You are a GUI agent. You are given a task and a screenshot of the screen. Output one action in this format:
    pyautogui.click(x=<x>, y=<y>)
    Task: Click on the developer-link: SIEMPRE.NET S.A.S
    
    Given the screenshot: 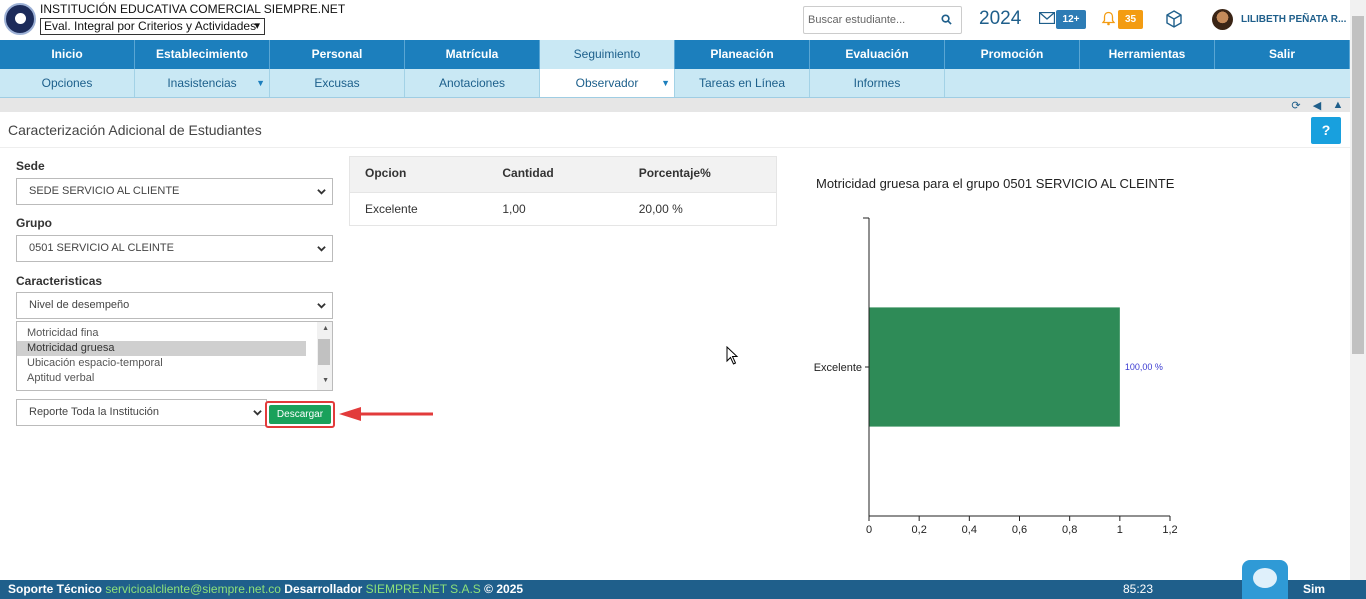 What is the action you would take?
    pyautogui.click(x=423, y=589)
    